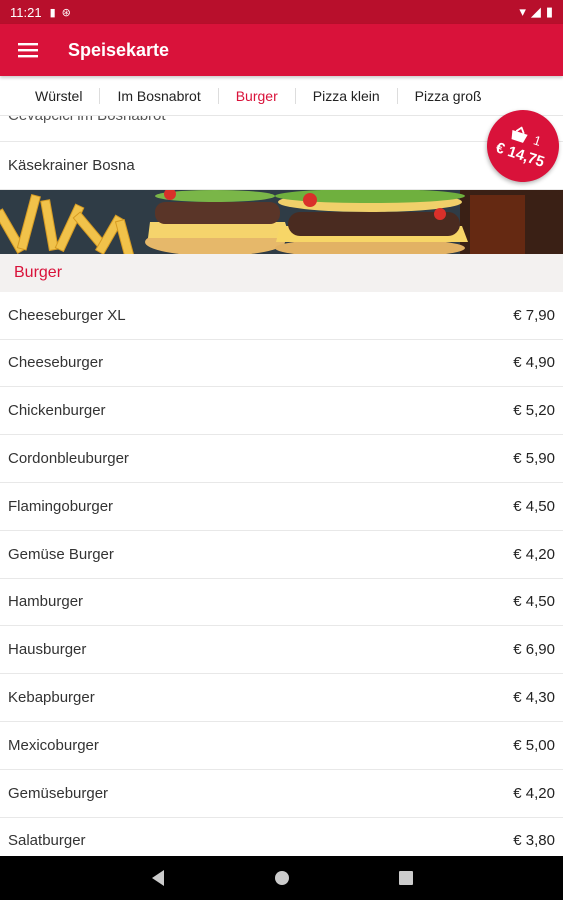  Describe the element at coordinates (535, 11) in the screenshot. I see `signal-icon: ◢` at that location.